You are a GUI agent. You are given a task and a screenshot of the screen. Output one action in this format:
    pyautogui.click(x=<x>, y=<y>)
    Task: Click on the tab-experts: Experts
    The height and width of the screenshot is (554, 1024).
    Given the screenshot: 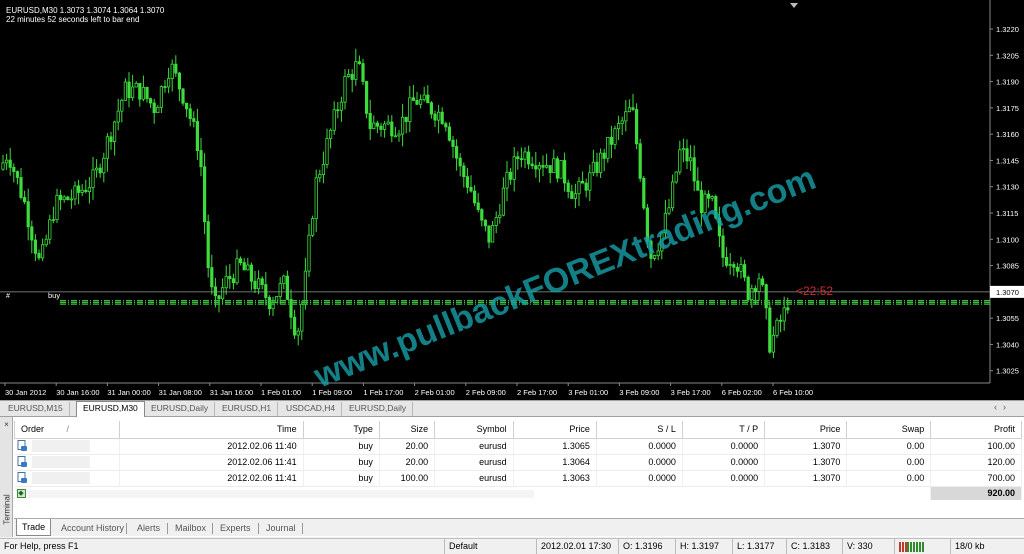 What is the action you would take?
    pyautogui.click(x=235, y=528)
    